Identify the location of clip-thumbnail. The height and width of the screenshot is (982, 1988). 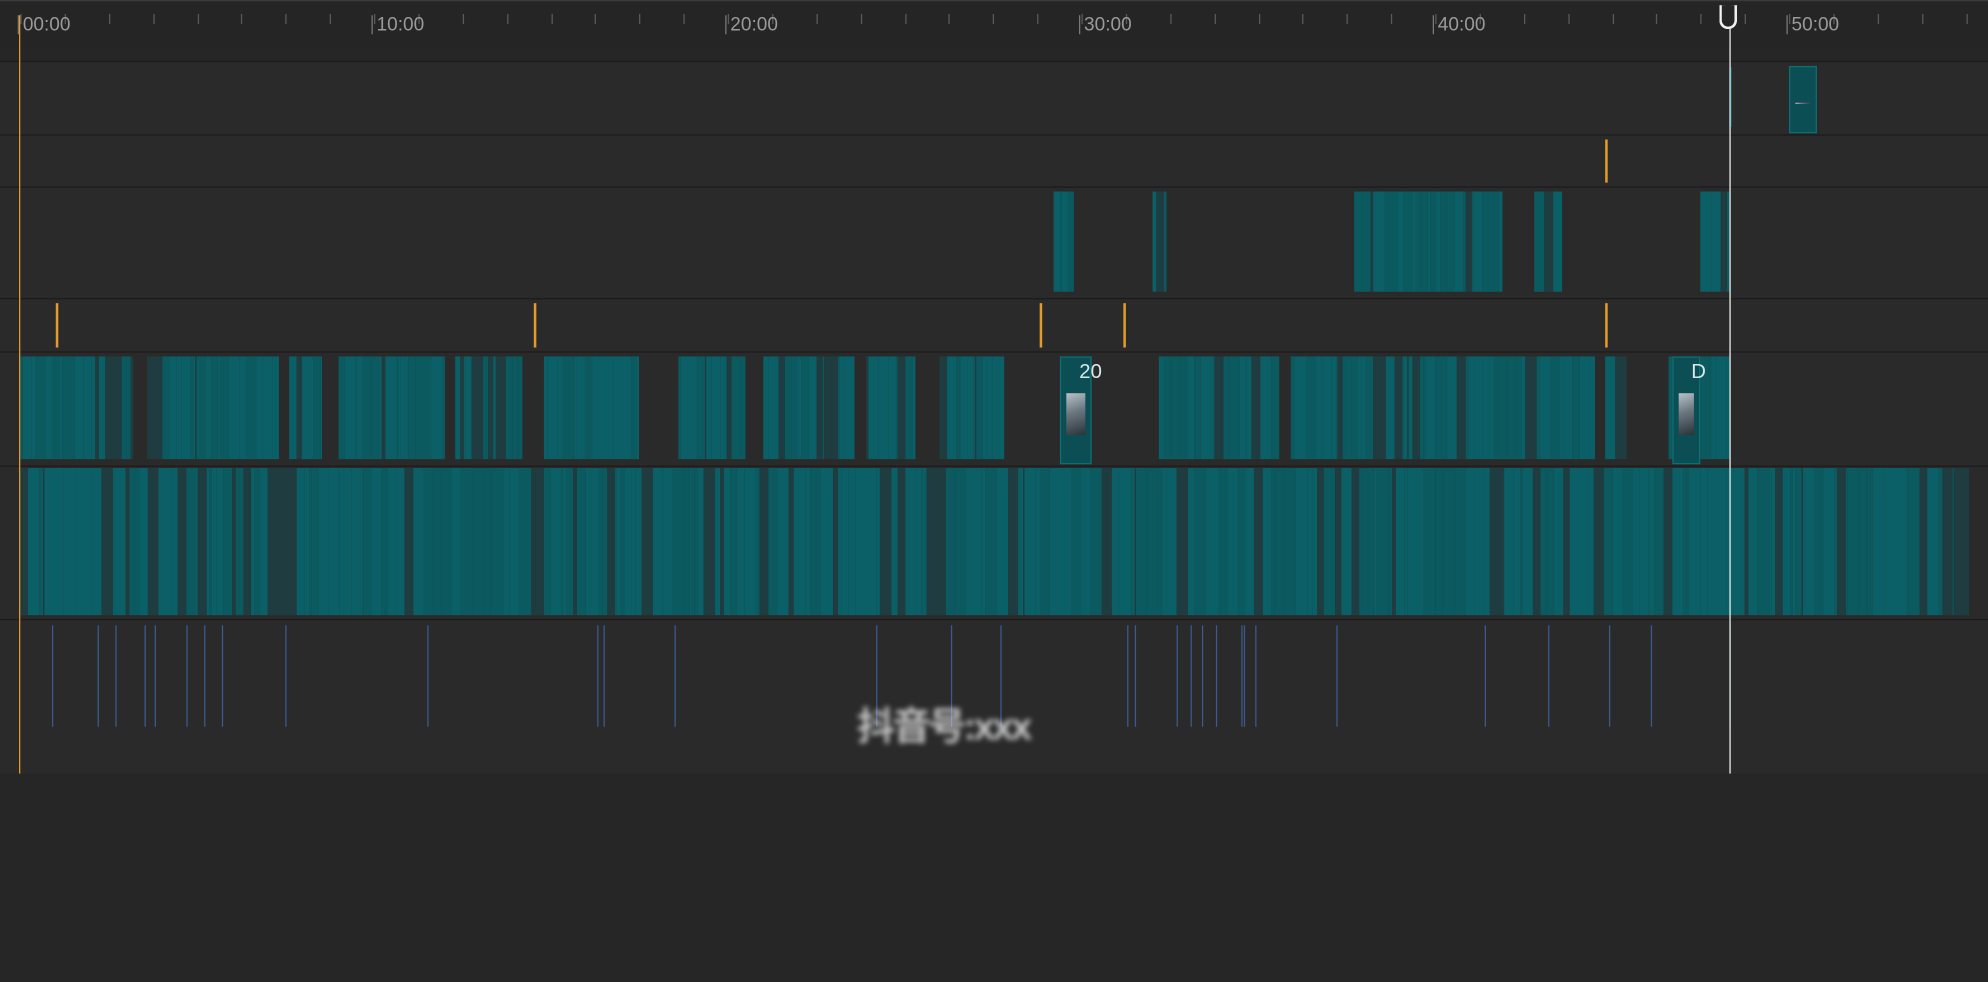
(1803, 99).